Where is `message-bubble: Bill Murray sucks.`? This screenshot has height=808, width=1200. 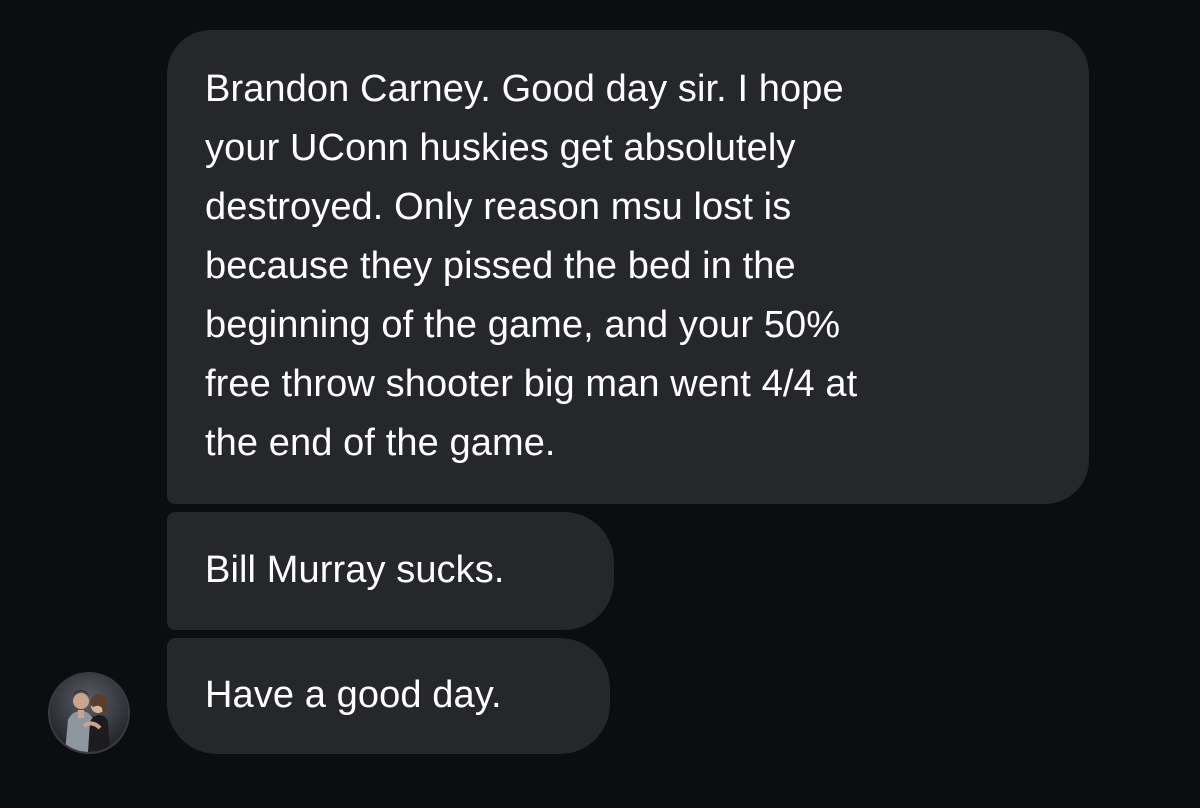
message-bubble: Bill Murray sucks. is located at coordinates (390, 571).